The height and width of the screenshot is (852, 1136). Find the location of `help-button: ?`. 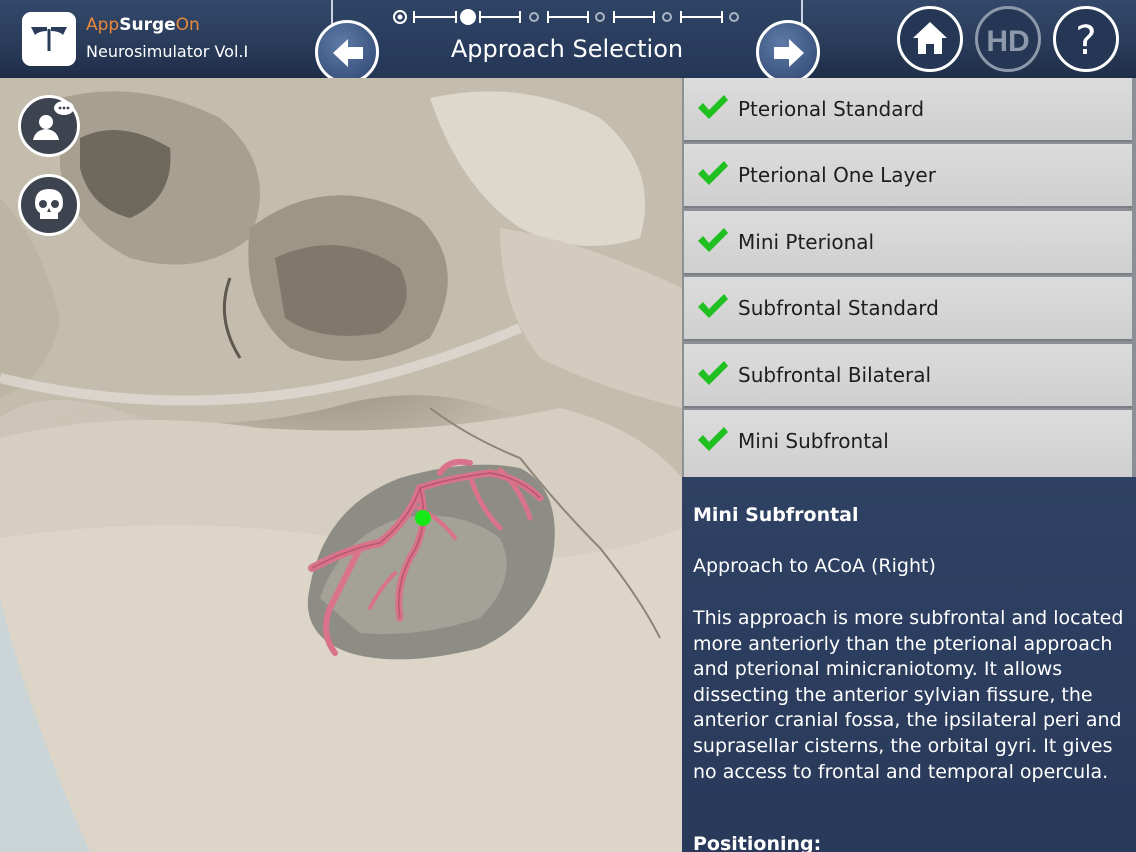

help-button: ? is located at coordinates (1086, 39).